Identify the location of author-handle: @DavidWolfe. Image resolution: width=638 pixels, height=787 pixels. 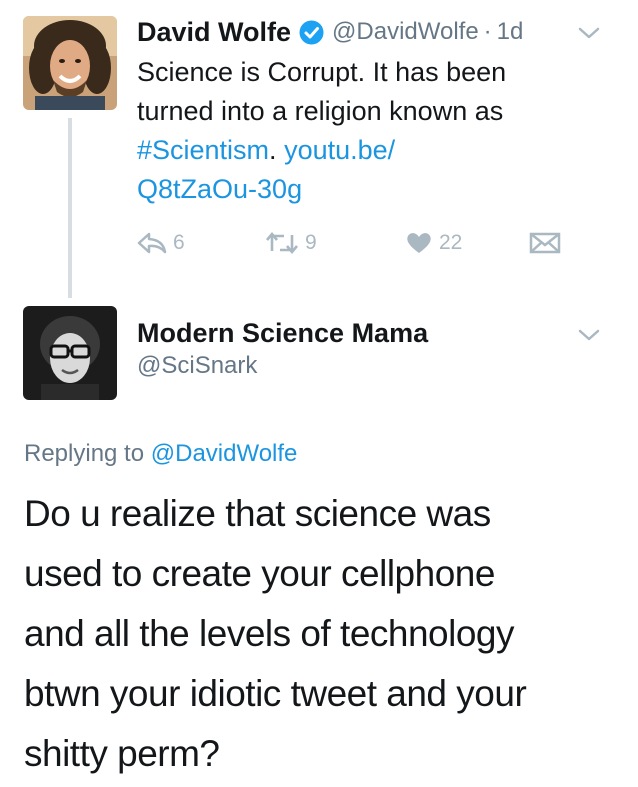
(405, 32).